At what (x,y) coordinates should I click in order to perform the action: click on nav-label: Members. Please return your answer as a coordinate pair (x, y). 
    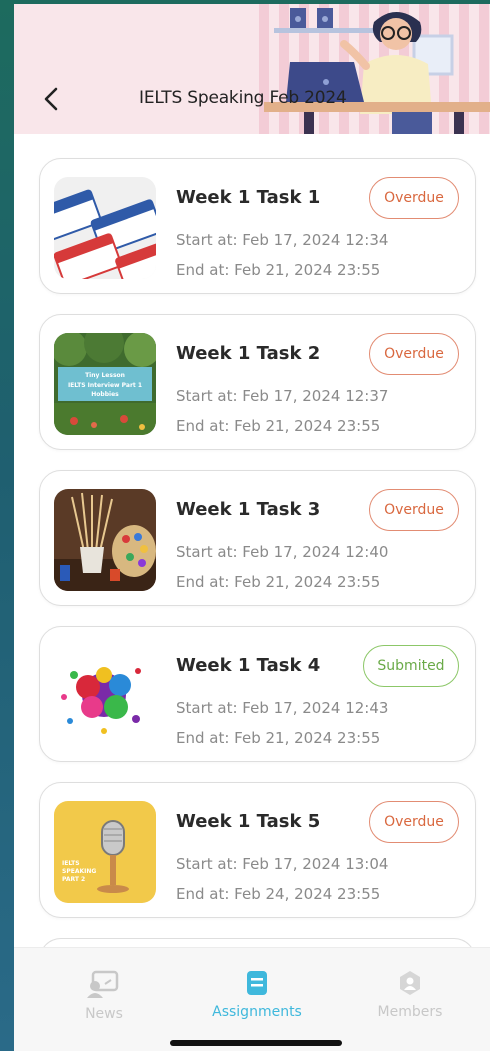
    Looking at the image, I should click on (410, 1012).